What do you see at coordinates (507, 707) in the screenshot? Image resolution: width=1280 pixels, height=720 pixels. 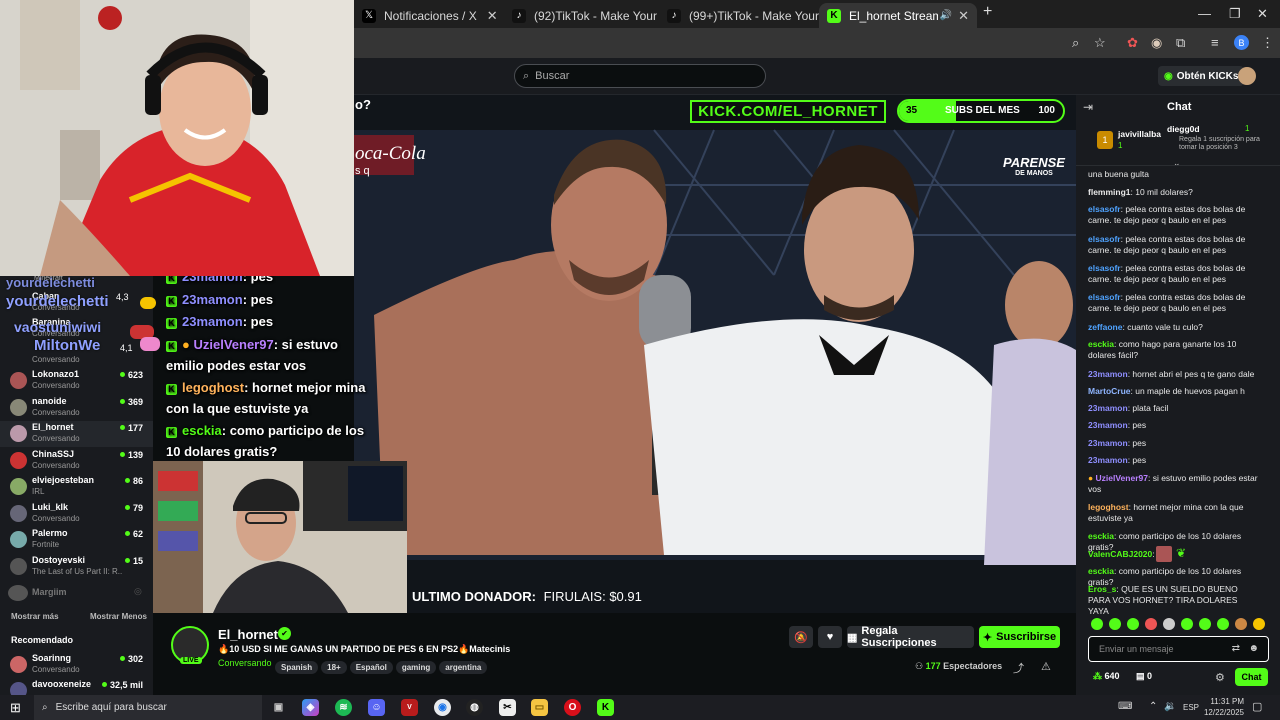 I see `capcut-icon: ✂` at bounding box center [507, 707].